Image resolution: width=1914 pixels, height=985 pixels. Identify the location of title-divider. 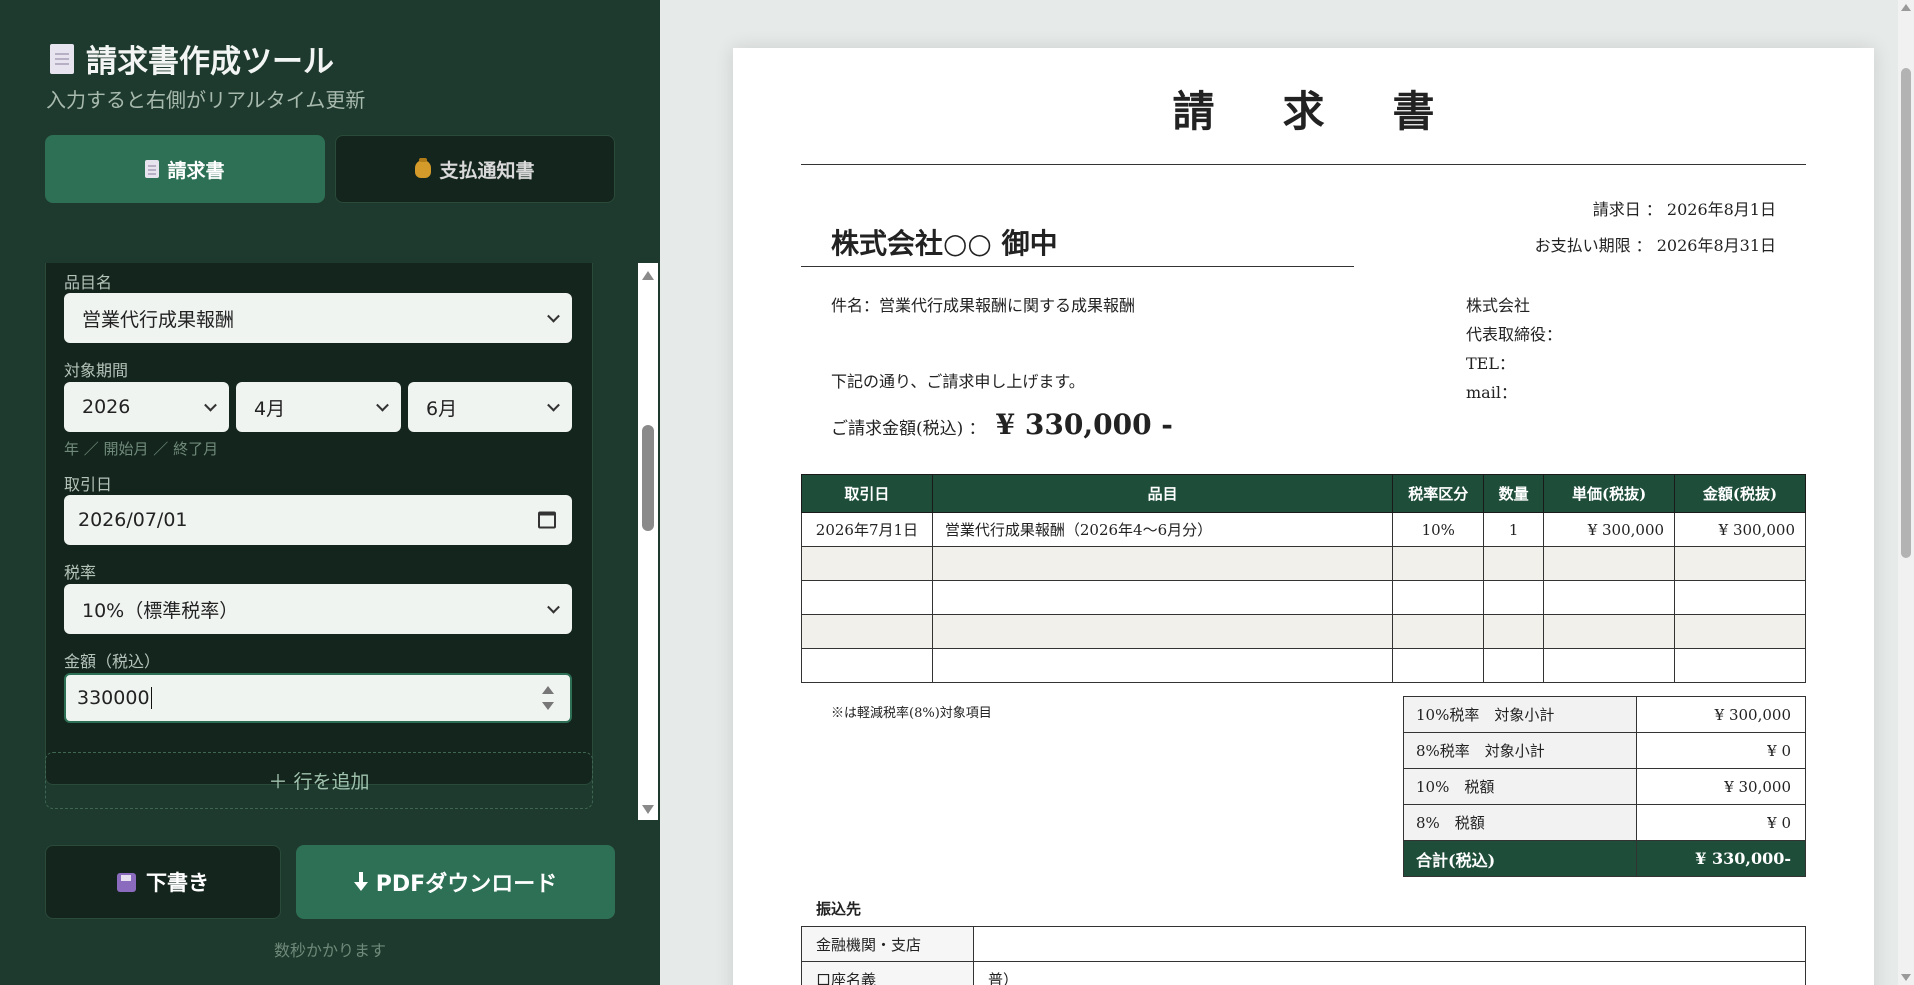
(1303, 164).